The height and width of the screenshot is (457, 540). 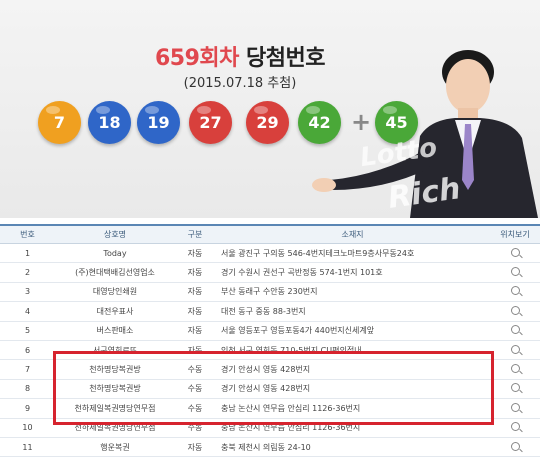 What do you see at coordinates (27, 369) in the screenshot?
I see `cell-no: 7` at bounding box center [27, 369].